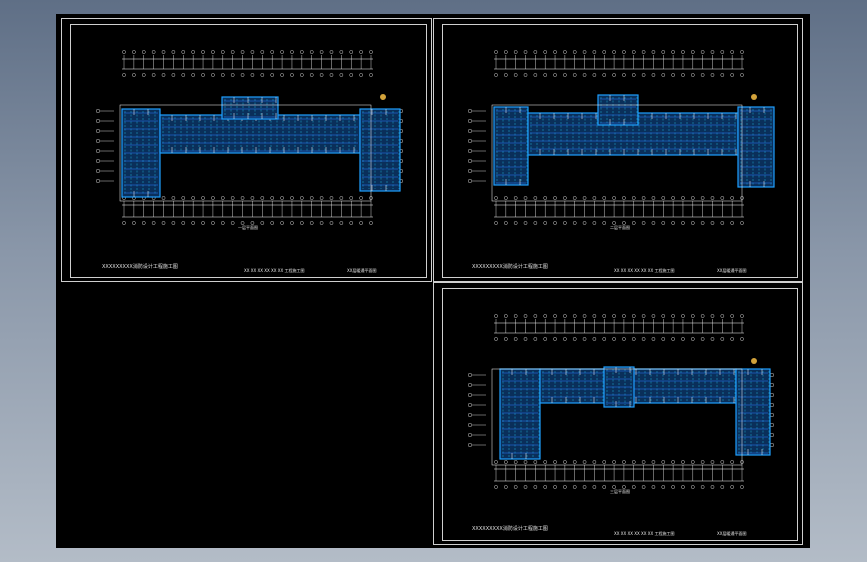 This screenshot has width=867, height=562. What do you see at coordinates (248, 227) in the screenshot?
I see `plan-label-1: 一层平面图` at bounding box center [248, 227].